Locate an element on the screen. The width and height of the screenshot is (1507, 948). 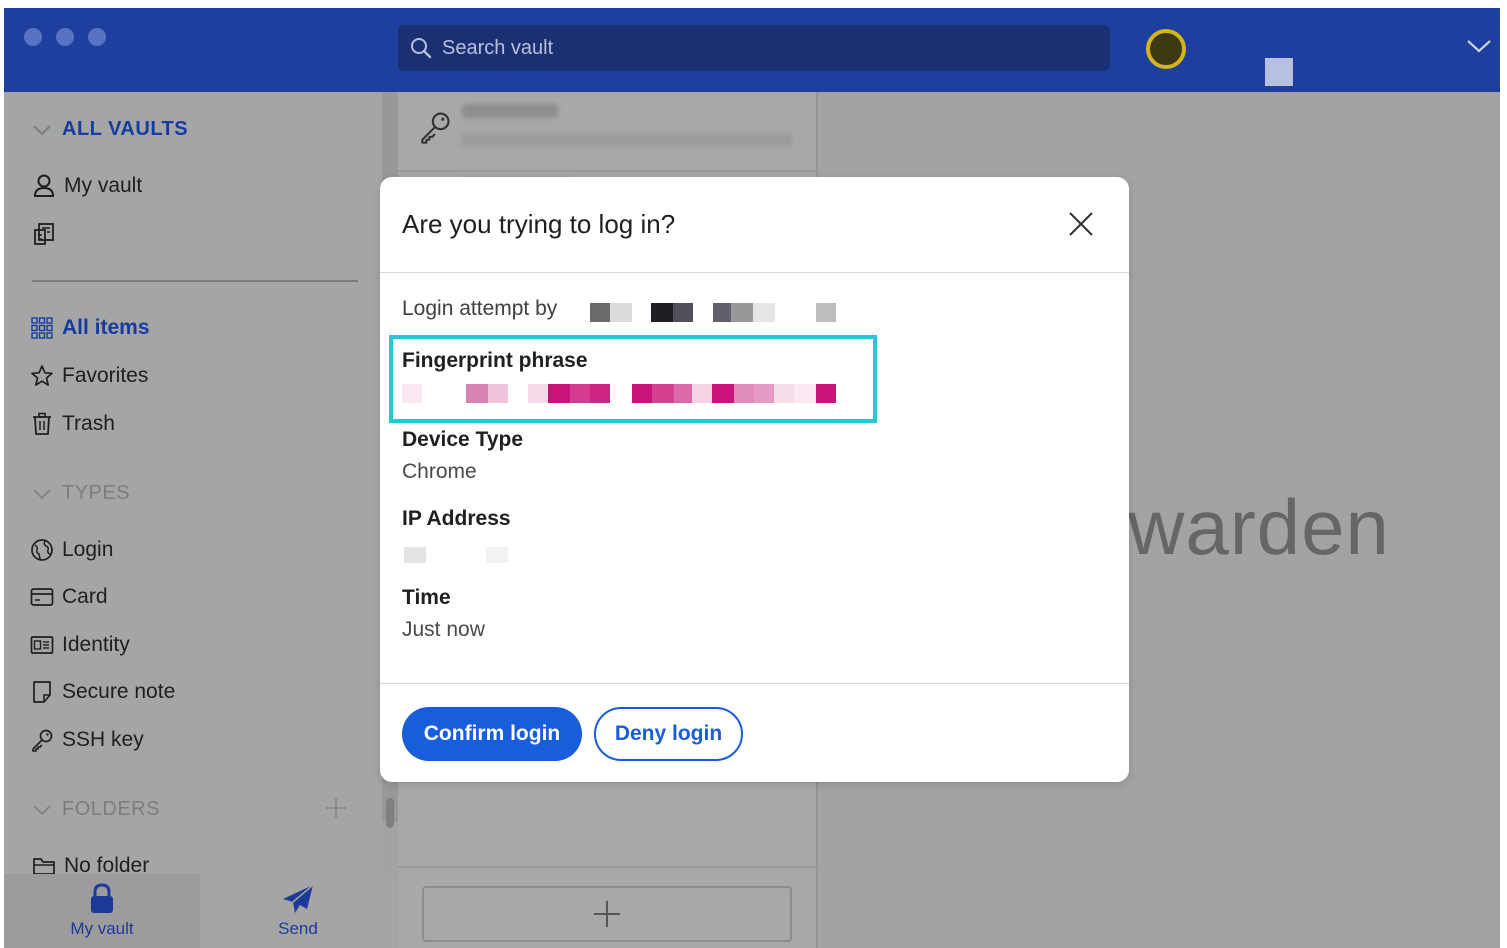
credit-card-icon is located at coordinates (42, 597).